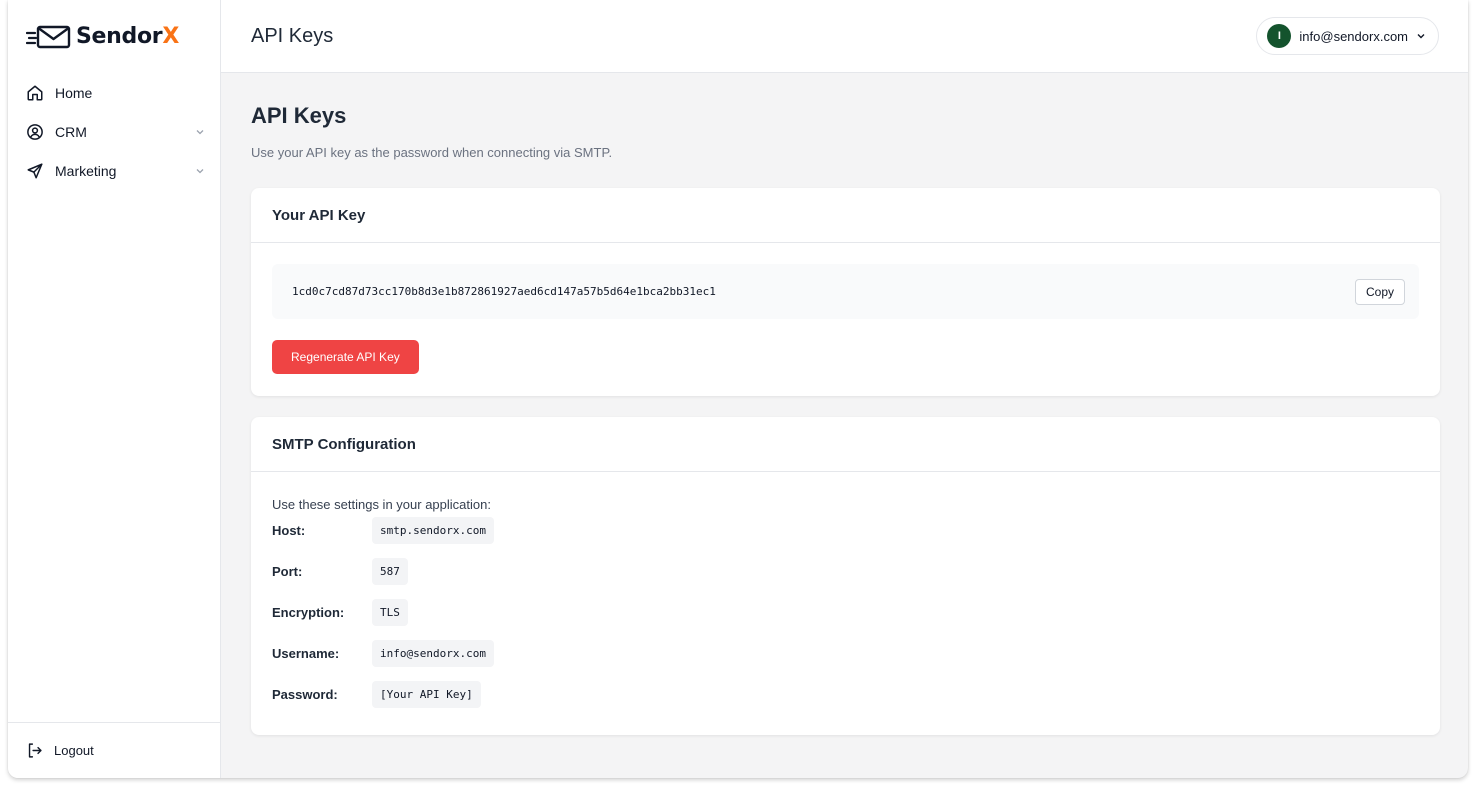 This screenshot has width=1477, height=796. Describe the element at coordinates (1353, 36) in the screenshot. I see `user-email: info@sendorx.com` at that location.